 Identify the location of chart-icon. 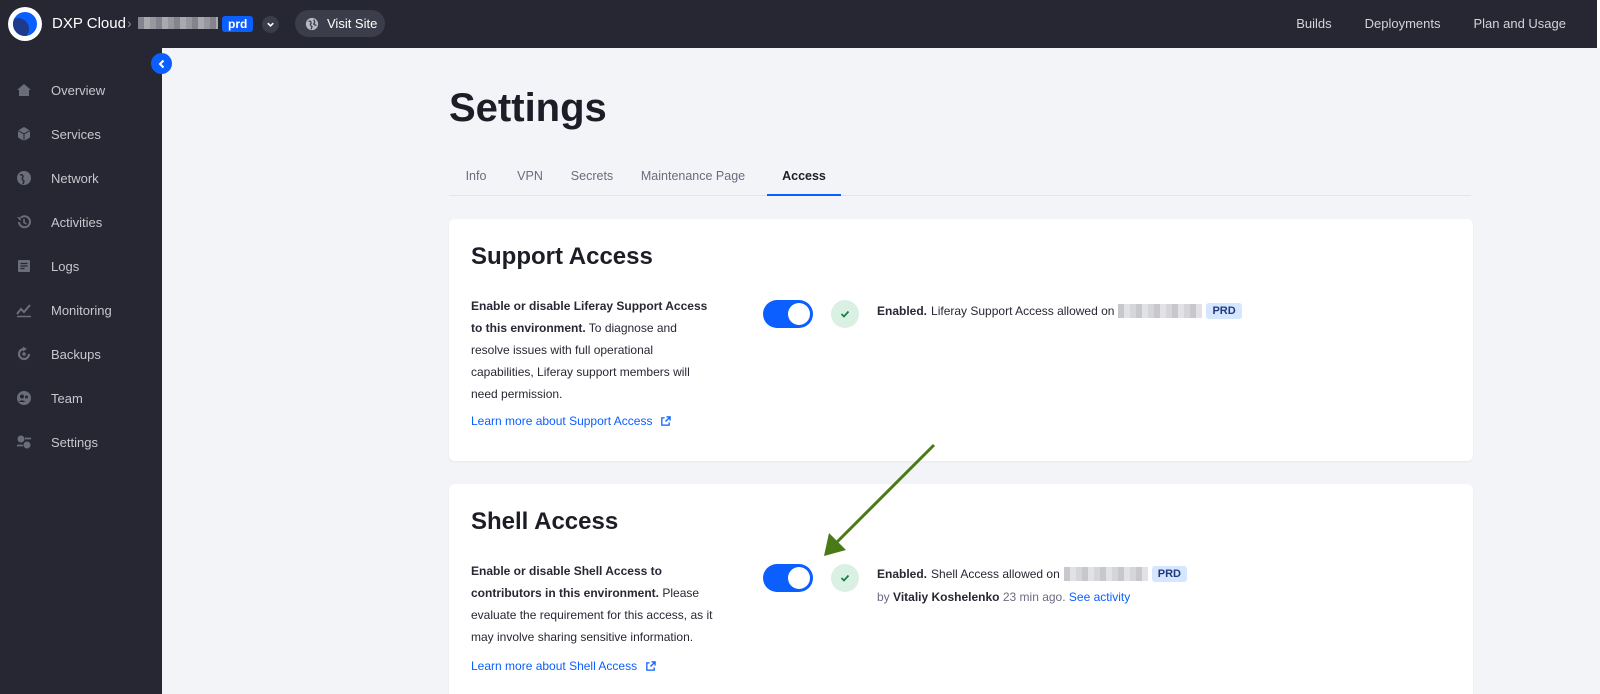
(24, 310).